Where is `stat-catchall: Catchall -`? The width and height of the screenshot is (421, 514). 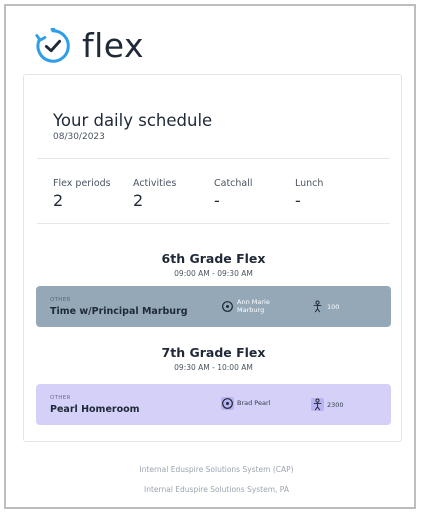
stat-catchall: Catchall - is located at coordinates (233, 194).